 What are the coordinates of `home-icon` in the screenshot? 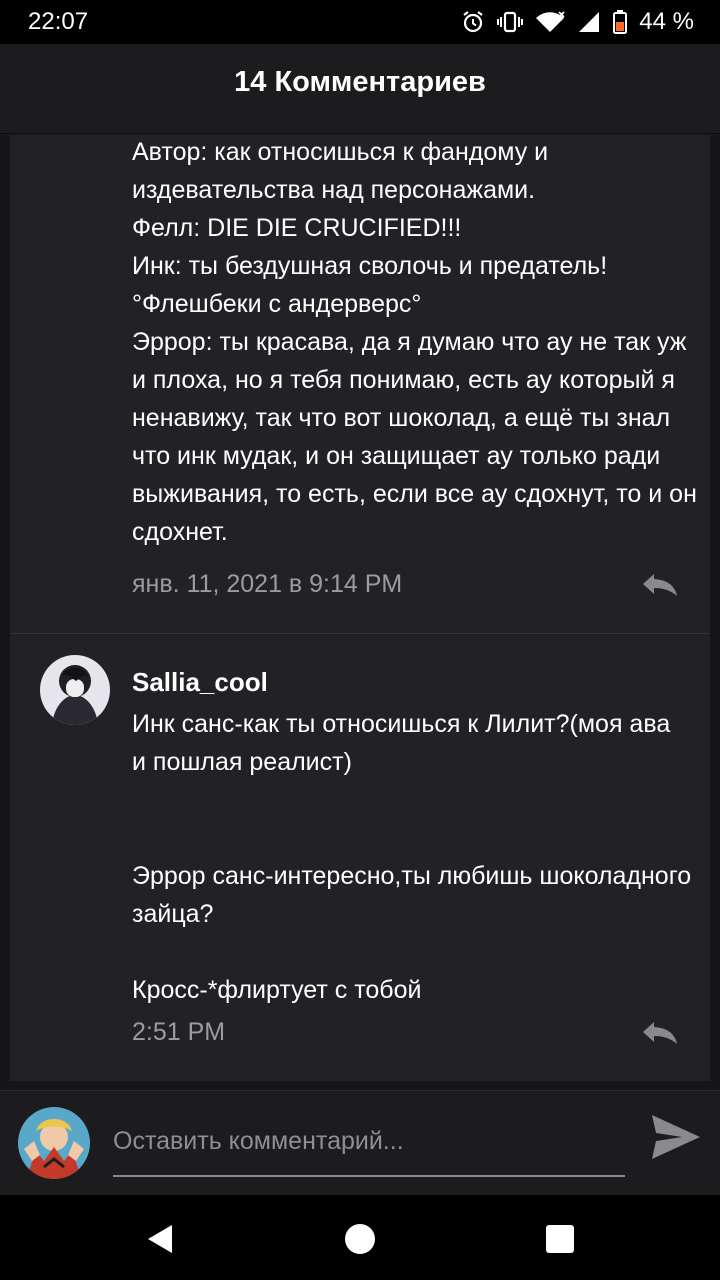 It's located at (360, 1239).